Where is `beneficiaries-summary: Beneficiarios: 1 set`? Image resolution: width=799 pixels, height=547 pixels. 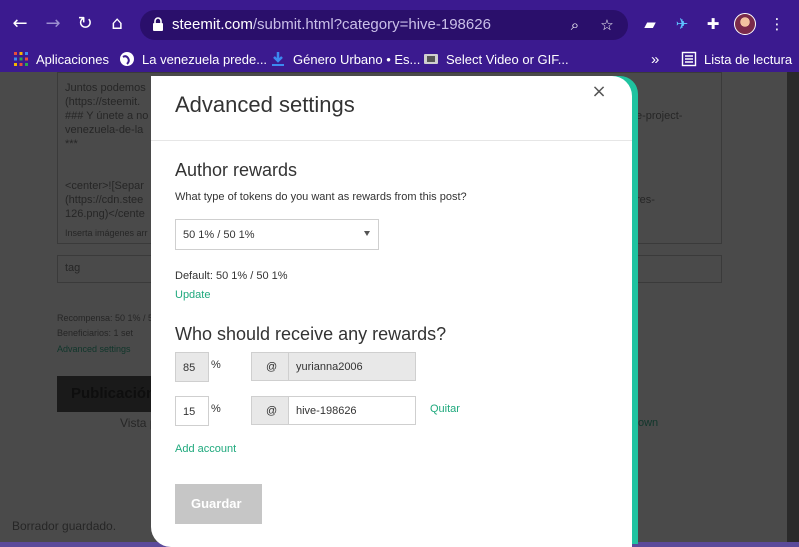
beneficiaries-summary: Beneficiarios: 1 set is located at coordinates (95, 333).